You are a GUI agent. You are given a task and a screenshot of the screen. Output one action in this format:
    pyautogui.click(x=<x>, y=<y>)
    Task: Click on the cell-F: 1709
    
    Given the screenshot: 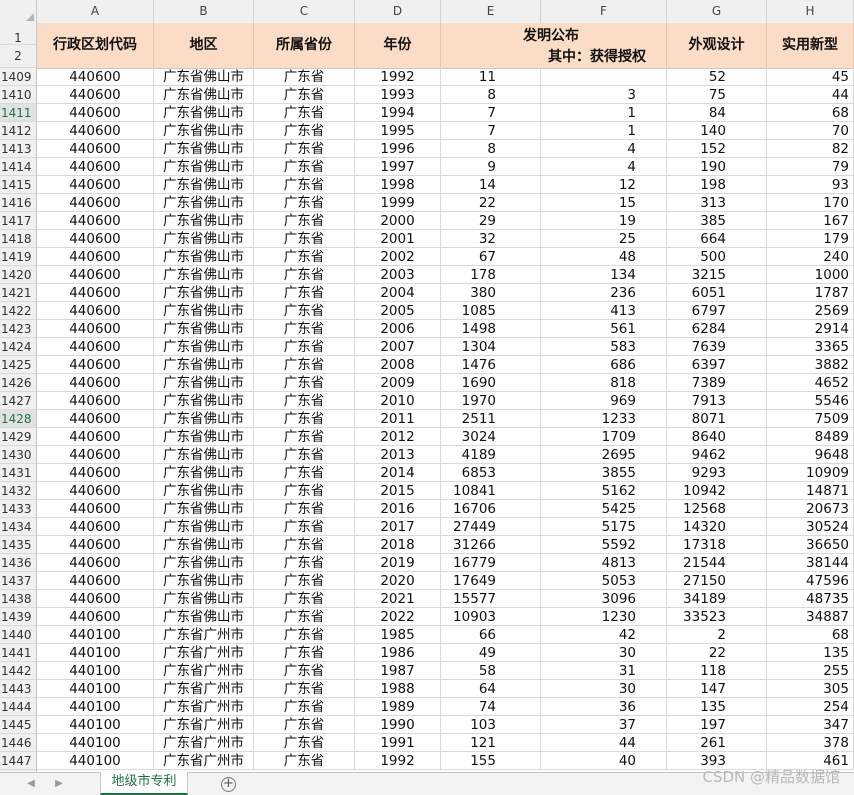 What is the action you would take?
    pyautogui.click(x=604, y=437)
    